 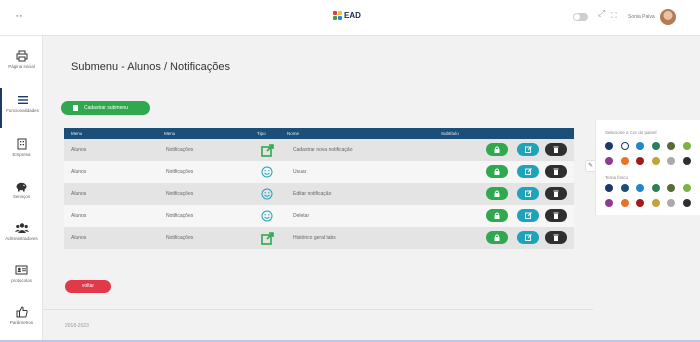 I want to click on building-icon, so click(x=21, y=144).